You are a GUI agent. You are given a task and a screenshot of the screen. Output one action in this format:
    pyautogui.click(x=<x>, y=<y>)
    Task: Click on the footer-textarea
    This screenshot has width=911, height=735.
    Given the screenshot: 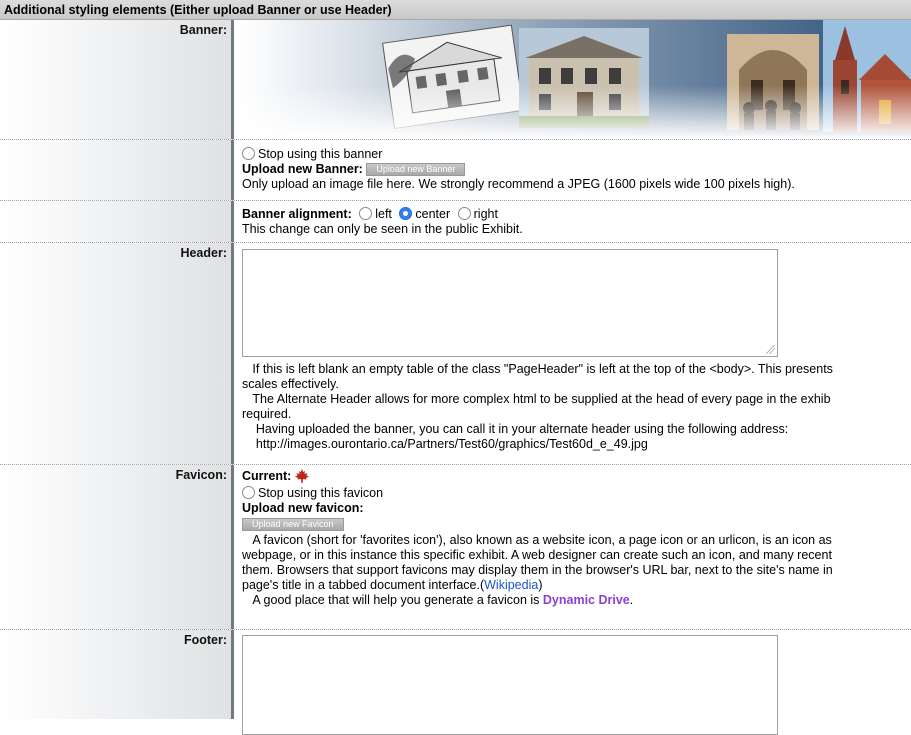 What is the action you would take?
    pyautogui.click(x=510, y=685)
    